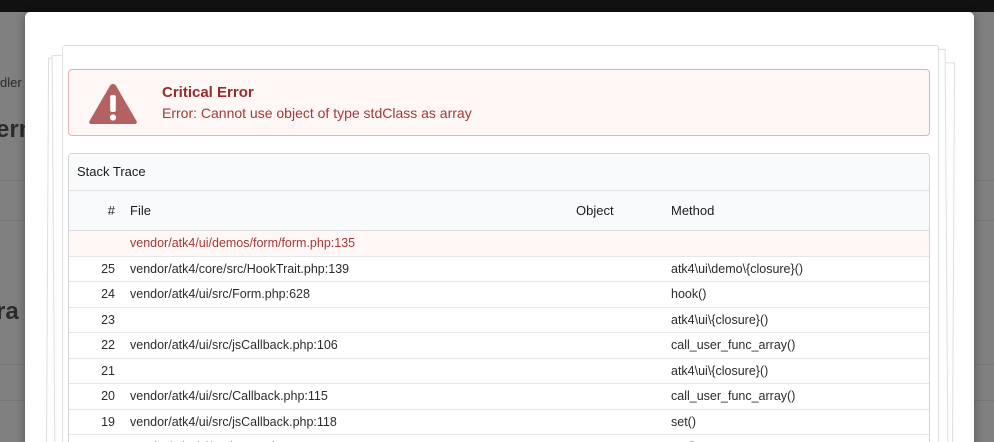 Image resolution: width=994 pixels, height=442 pixels. I want to click on trace-row-number: 20, so click(99, 396).